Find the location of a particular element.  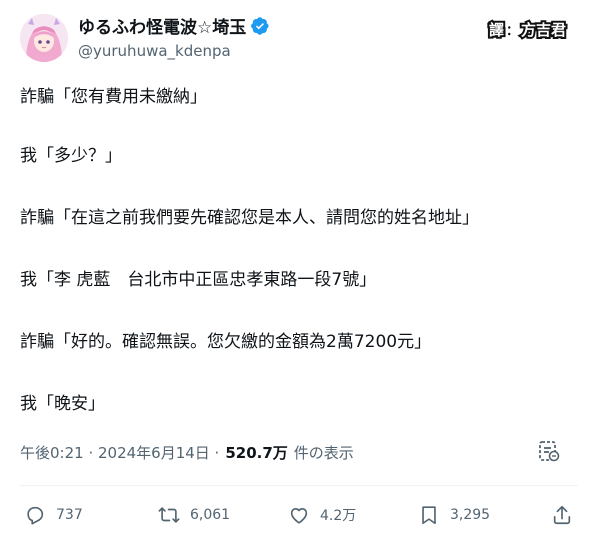

tweet-line: 詐騙「好的。確認無誤。您欠繳的金額為2萬7200元」 is located at coordinates (226, 342).